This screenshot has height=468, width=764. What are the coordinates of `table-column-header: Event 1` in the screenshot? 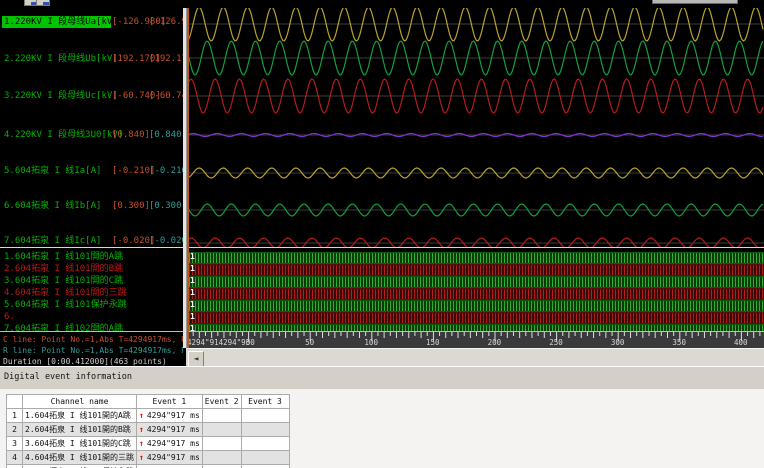 It's located at (169, 401).